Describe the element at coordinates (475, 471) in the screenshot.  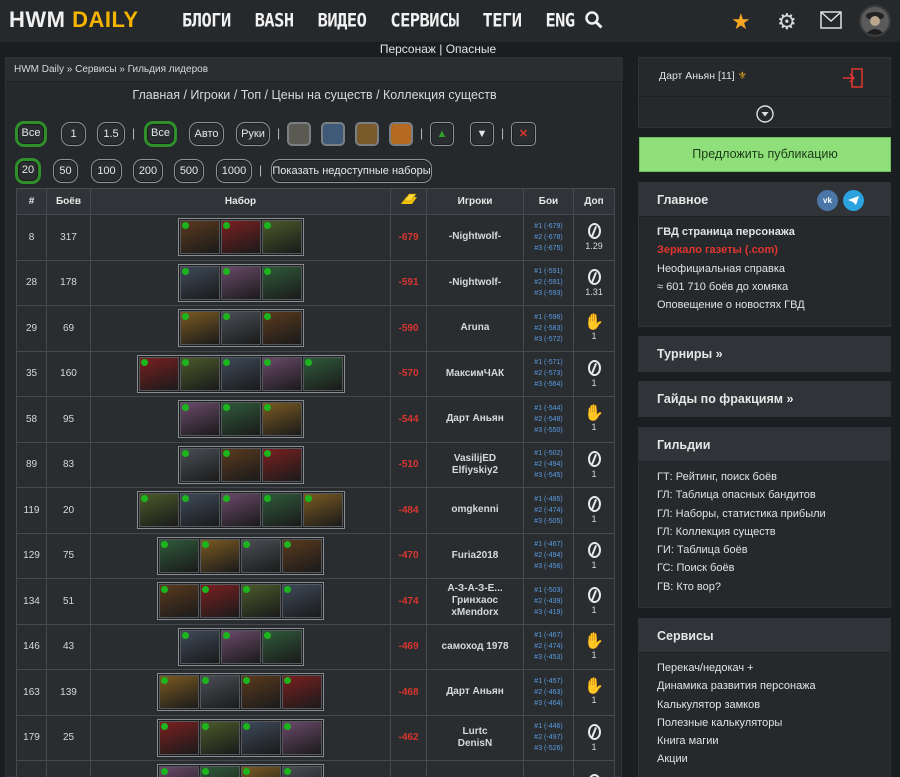
I see `player-name: Elfiyskiy2` at that location.